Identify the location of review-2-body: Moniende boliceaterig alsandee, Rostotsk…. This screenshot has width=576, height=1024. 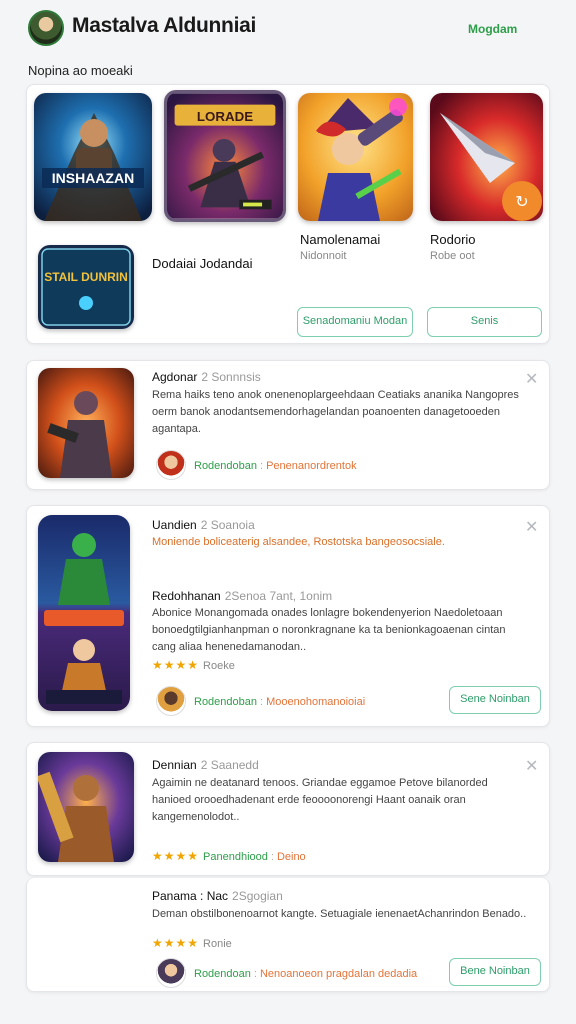
(298, 542).